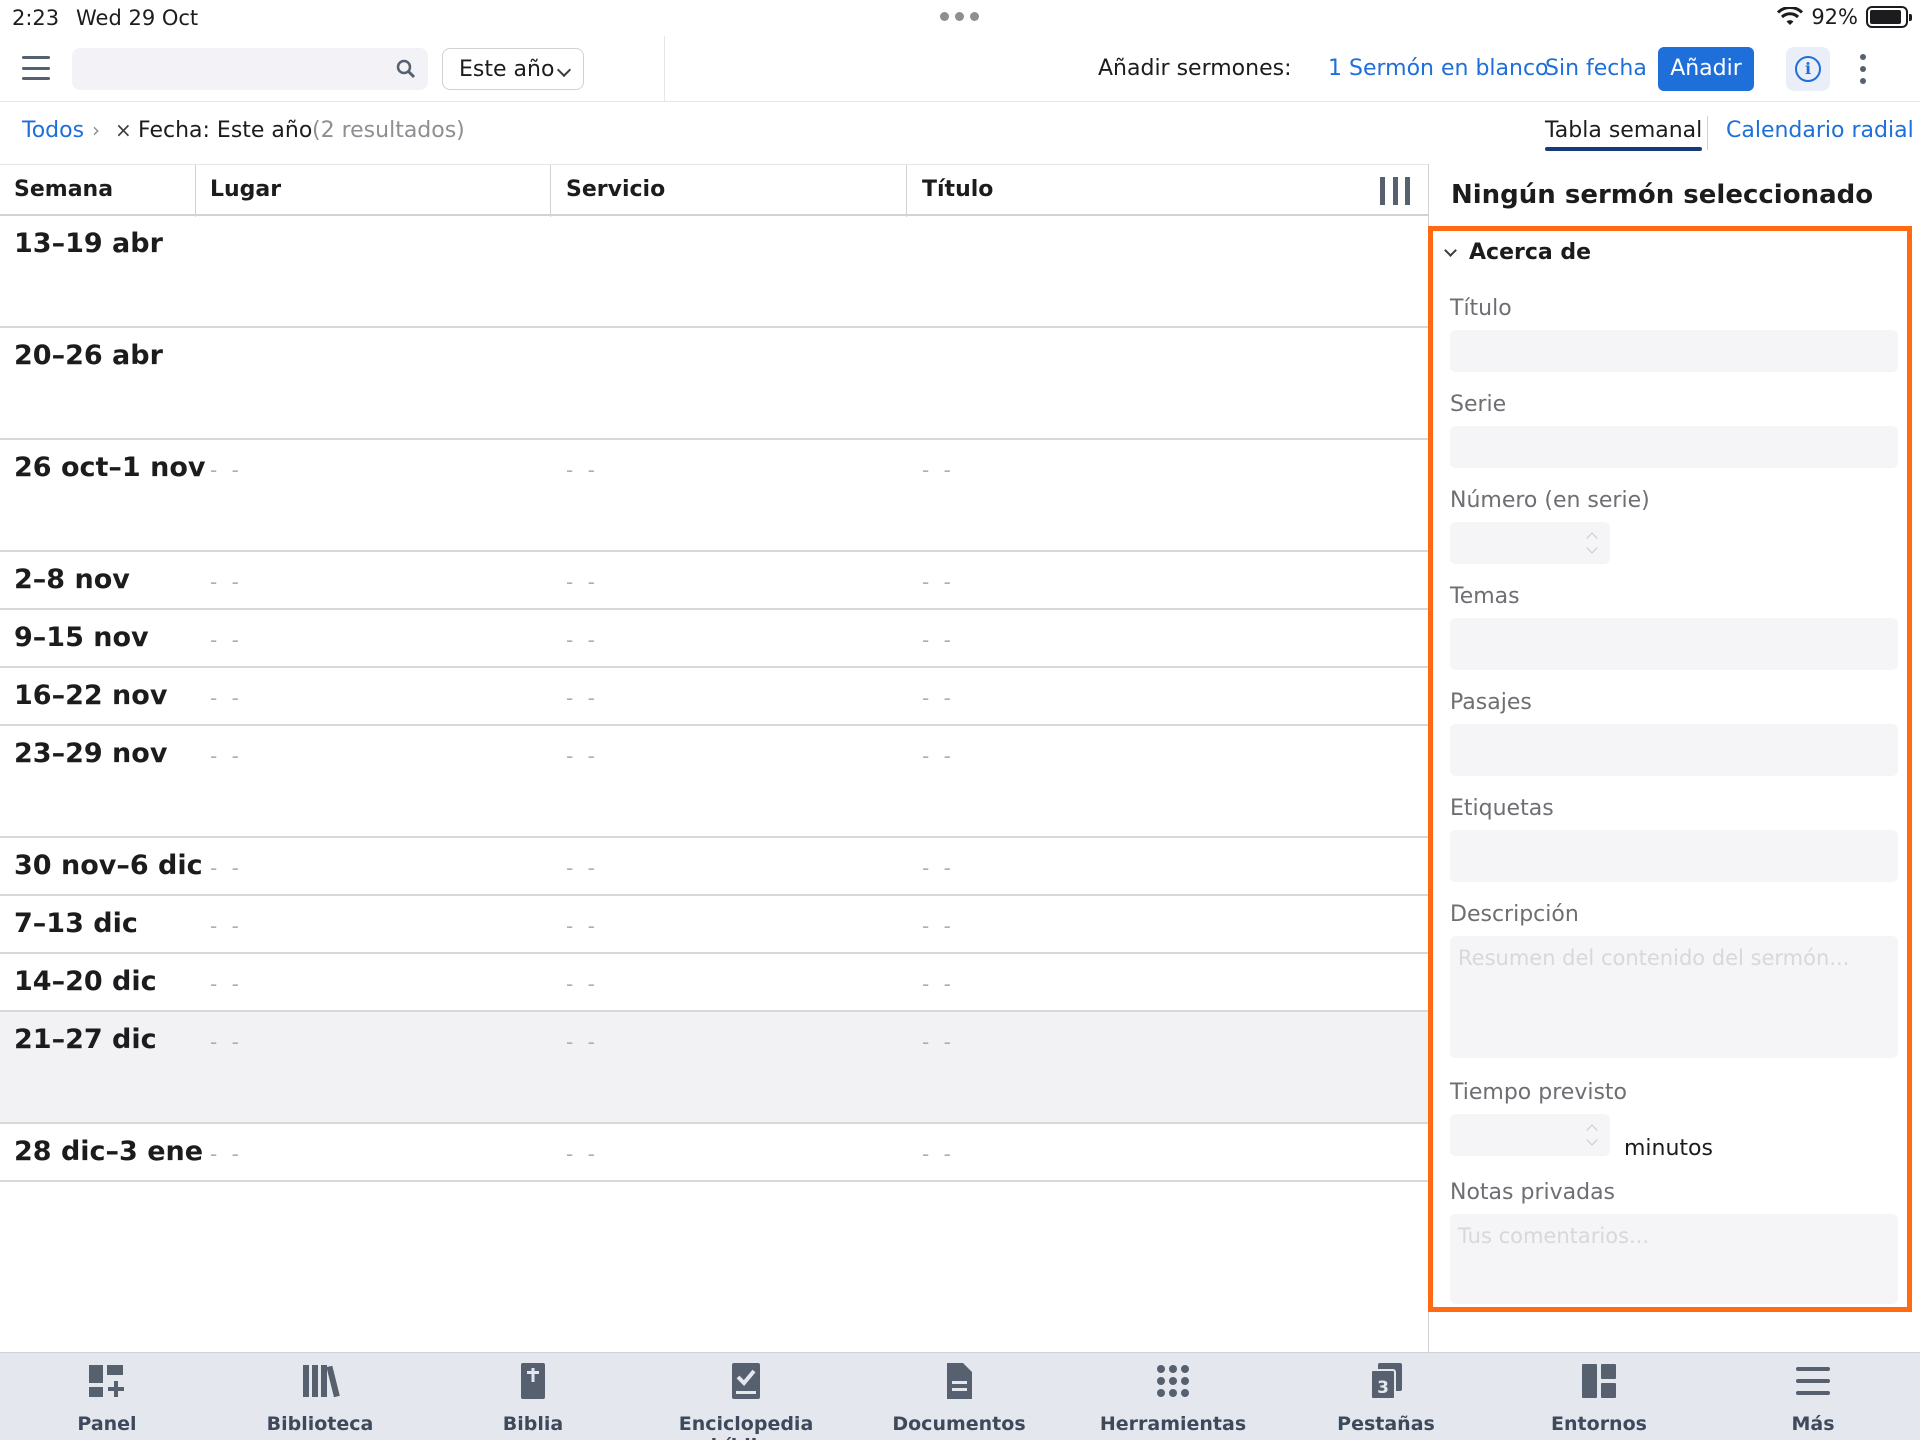  What do you see at coordinates (714, 983) in the screenshot?
I see `table-row: 14–20 dic - - - - - -` at bounding box center [714, 983].